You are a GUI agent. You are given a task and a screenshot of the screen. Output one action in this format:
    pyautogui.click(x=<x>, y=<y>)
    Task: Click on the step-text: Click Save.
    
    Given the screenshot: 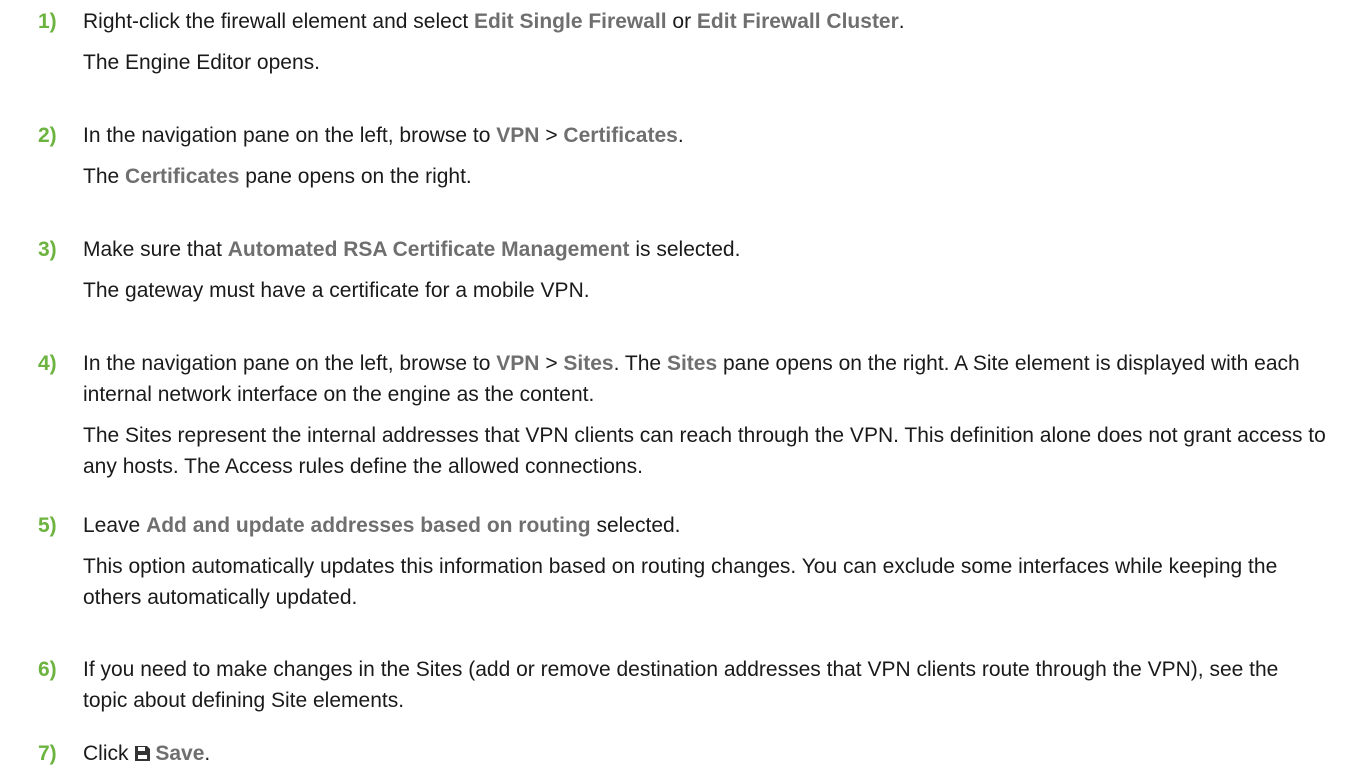 What is the action you would take?
    pyautogui.click(x=705, y=753)
    